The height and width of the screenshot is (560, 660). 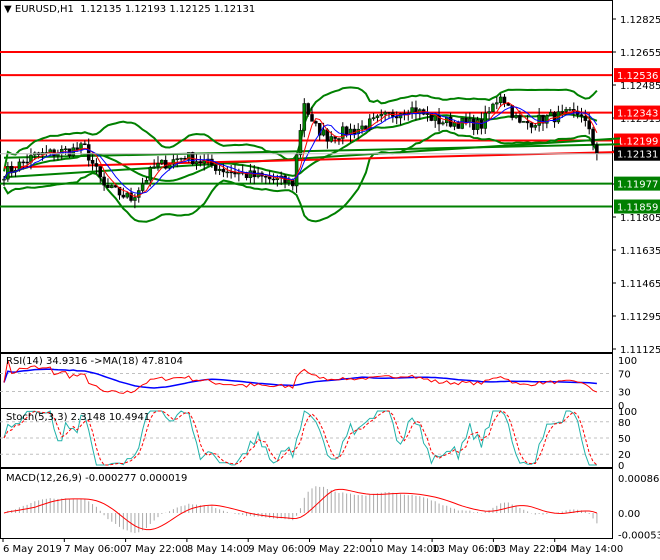 What do you see at coordinates (640, 53) in the screenshot?
I see `price-tick-label: 1.12655` at bounding box center [640, 53].